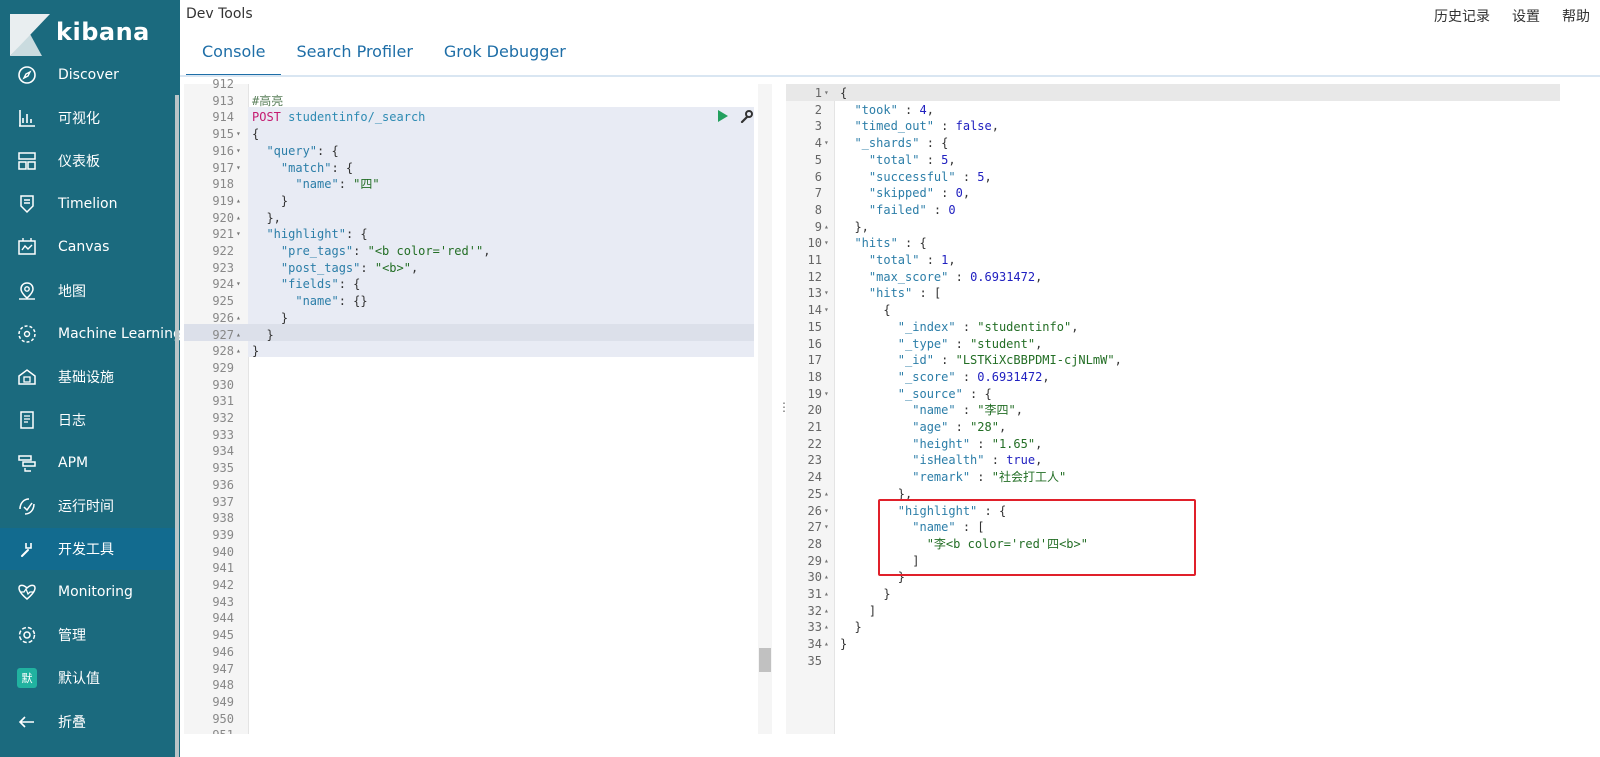  Describe the element at coordinates (338, 117) in the screenshot. I see `code-line: POST studentinfo/_search` at that location.